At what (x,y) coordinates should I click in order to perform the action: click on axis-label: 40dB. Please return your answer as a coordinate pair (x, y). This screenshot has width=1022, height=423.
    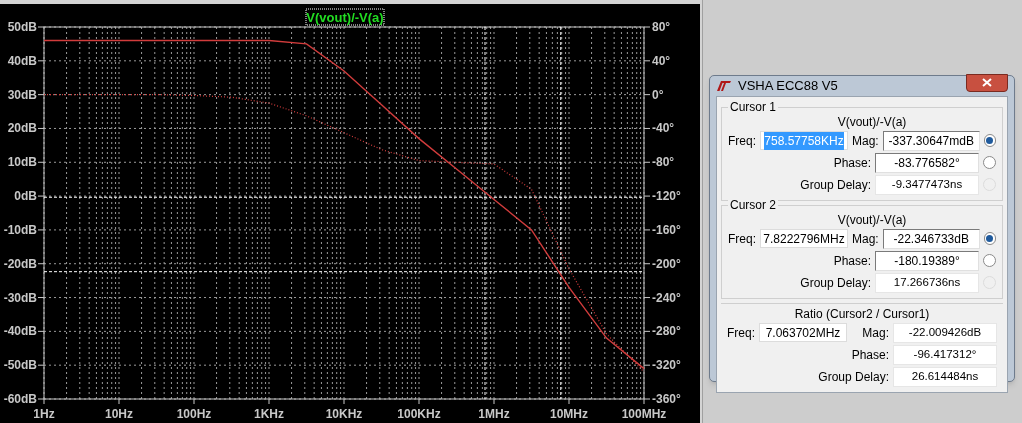
    Looking at the image, I should click on (22, 60).